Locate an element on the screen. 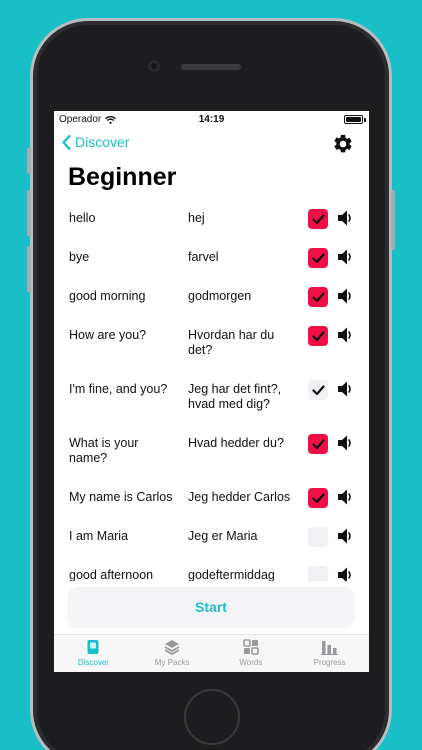  back-button: Discover is located at coordinates (95, 142).